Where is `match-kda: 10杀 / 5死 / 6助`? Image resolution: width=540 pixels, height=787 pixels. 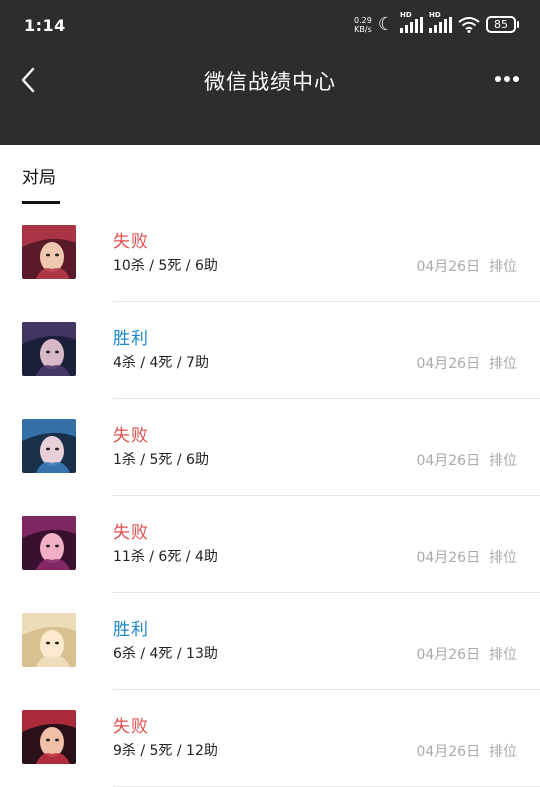
match-kda: 10杀 / 5死 / 6助 is located at coordinates (165, 266).